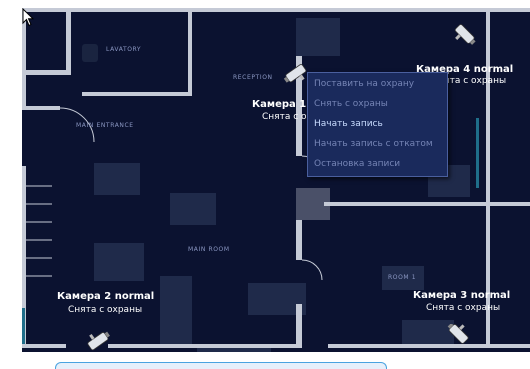 The height and width of the screenshot is (369, 530). Describe the element at coordinates (462, 295) in the screenshot. I see `camera-3-title: Камера 3 normal` at that location.